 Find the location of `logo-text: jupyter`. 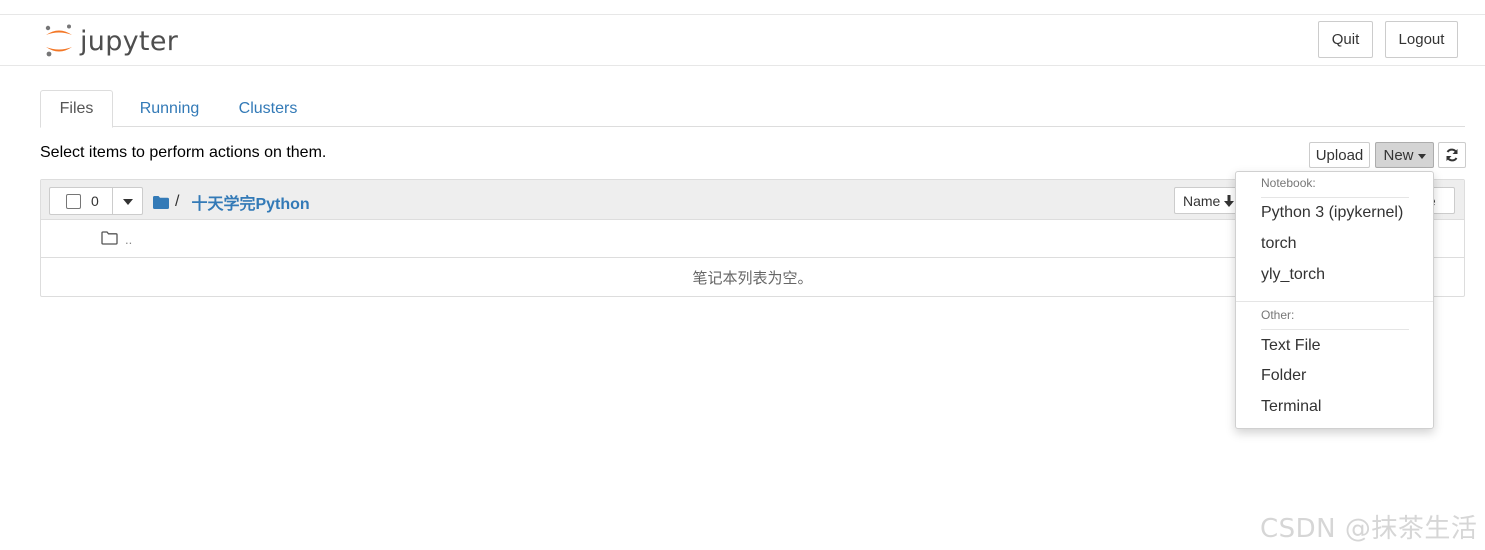

logo-text: jupyter is located at coordinates (129, 41).